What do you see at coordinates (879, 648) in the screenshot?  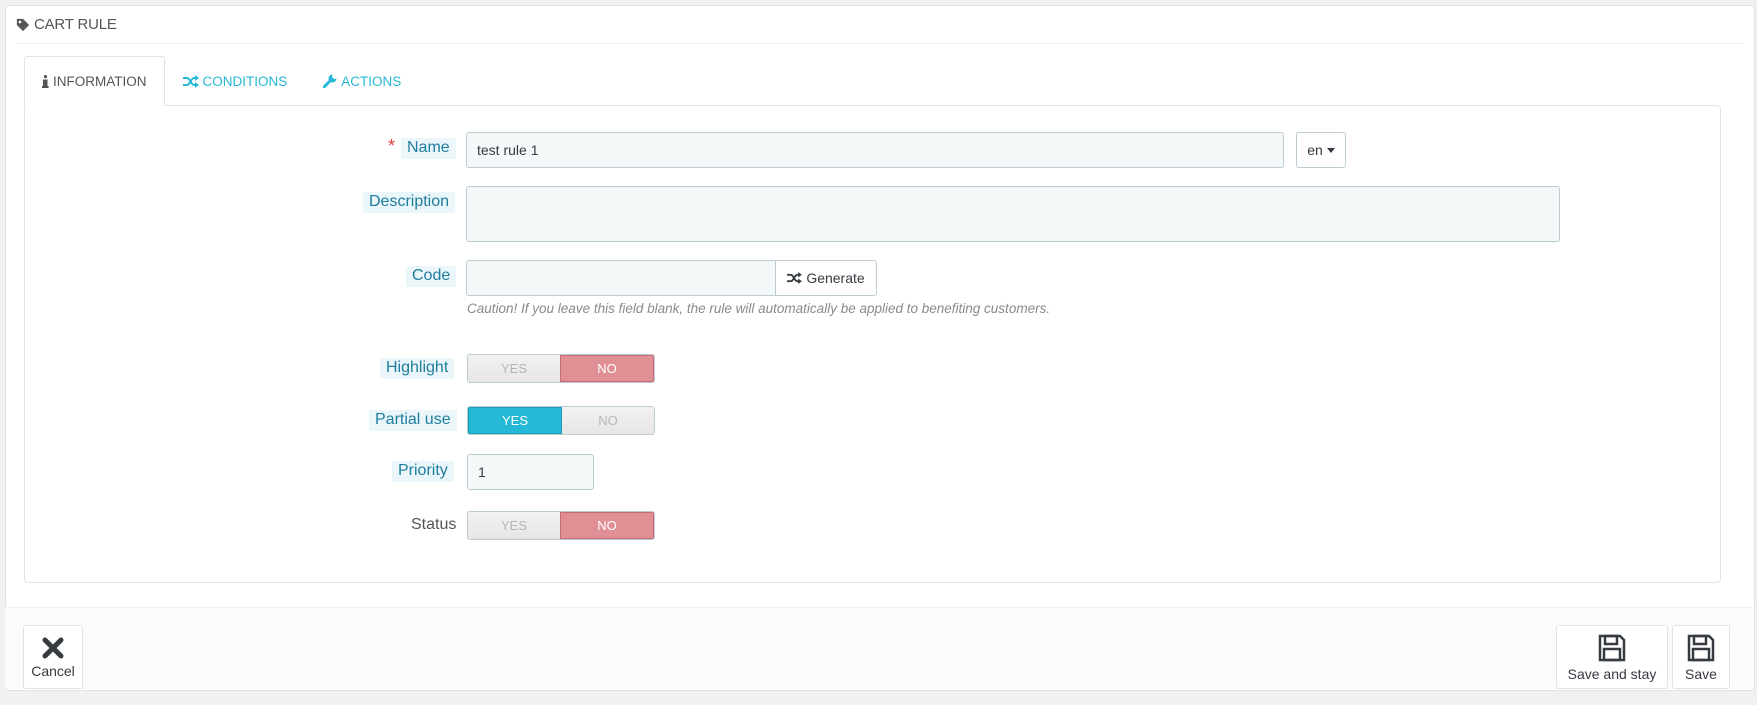 I see `panel-footer: Cancel Save and stay Save` at bounding box center [879, 648].